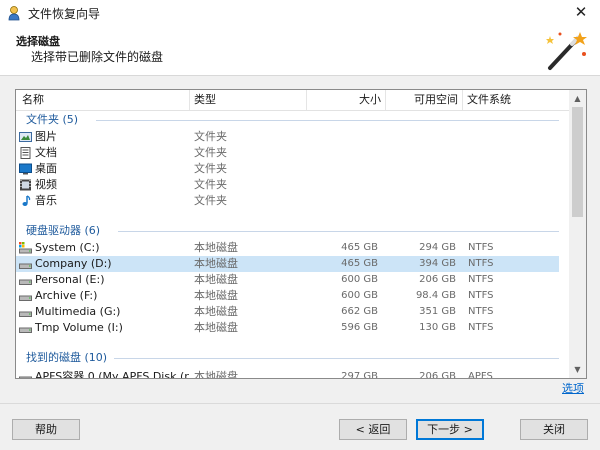 This screenshot has height=450, width=600. What do you see at coordinates (26, 200) in the screenshot?
I see `music-icon` at bounding box center [26, 200].